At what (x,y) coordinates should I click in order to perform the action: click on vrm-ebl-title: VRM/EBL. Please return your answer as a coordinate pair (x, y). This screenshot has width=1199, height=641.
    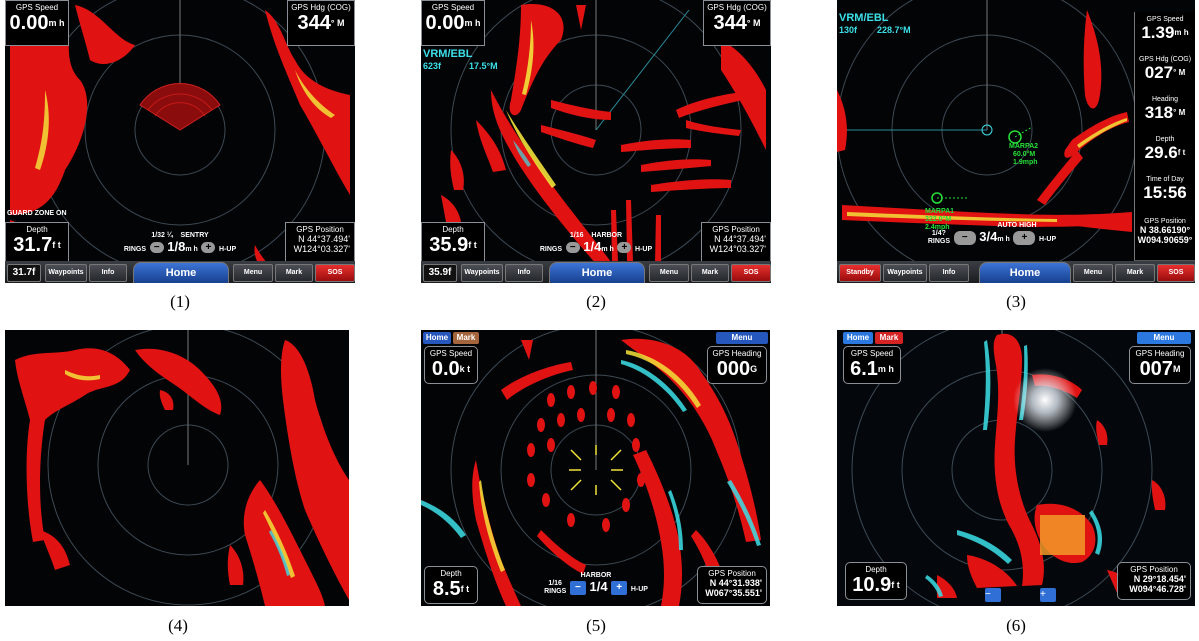
    Looking at the image, I should click on (448, 54).